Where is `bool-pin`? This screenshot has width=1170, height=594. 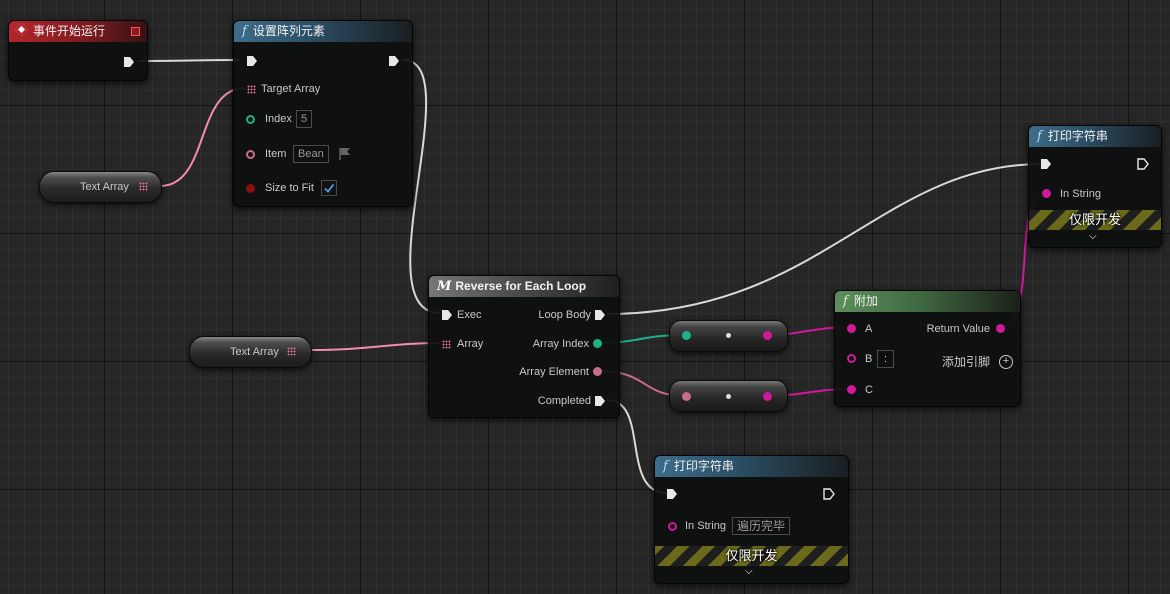
bool-pin is located at coordinates (250, 188).